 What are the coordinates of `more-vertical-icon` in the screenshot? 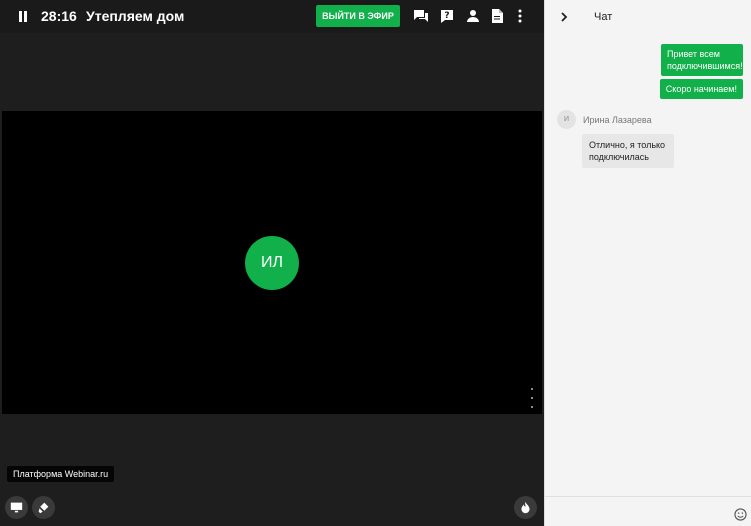 It's located at (520, 16).